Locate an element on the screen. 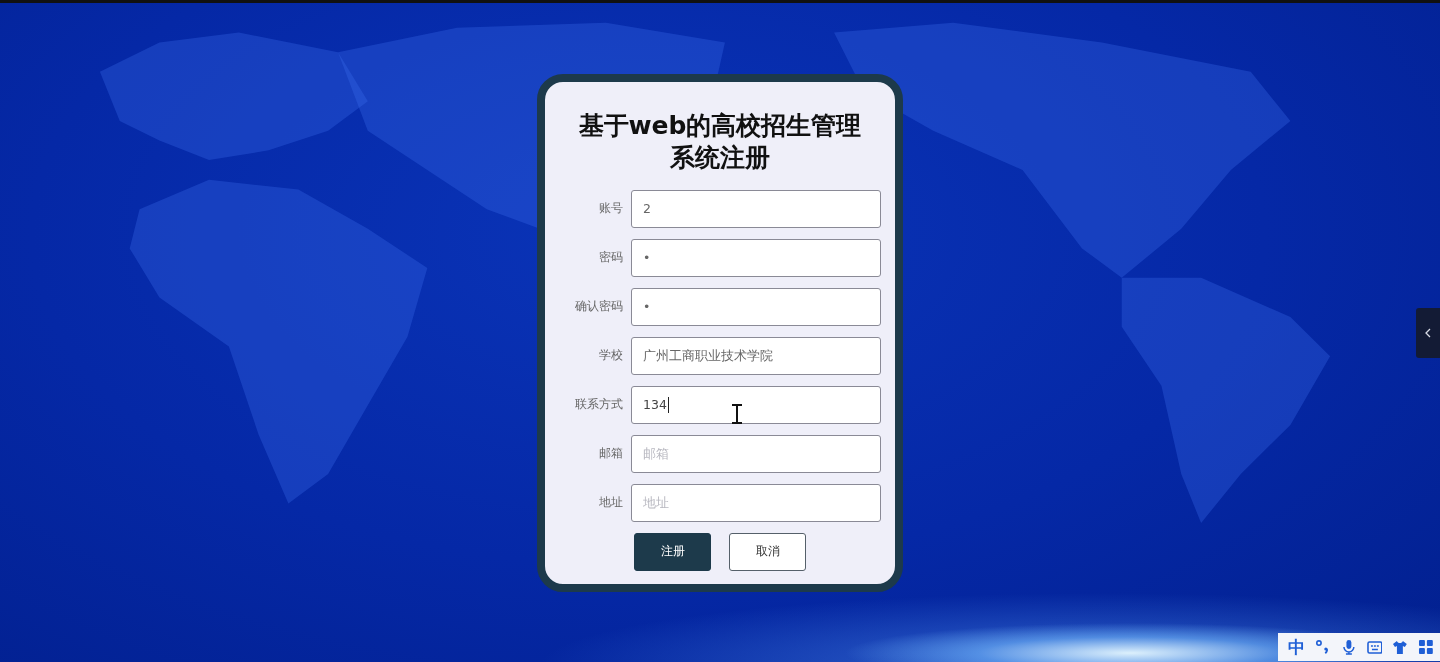  form-title: 基于web的高校招生管理系统注册 is located at coordinates (720, 141).